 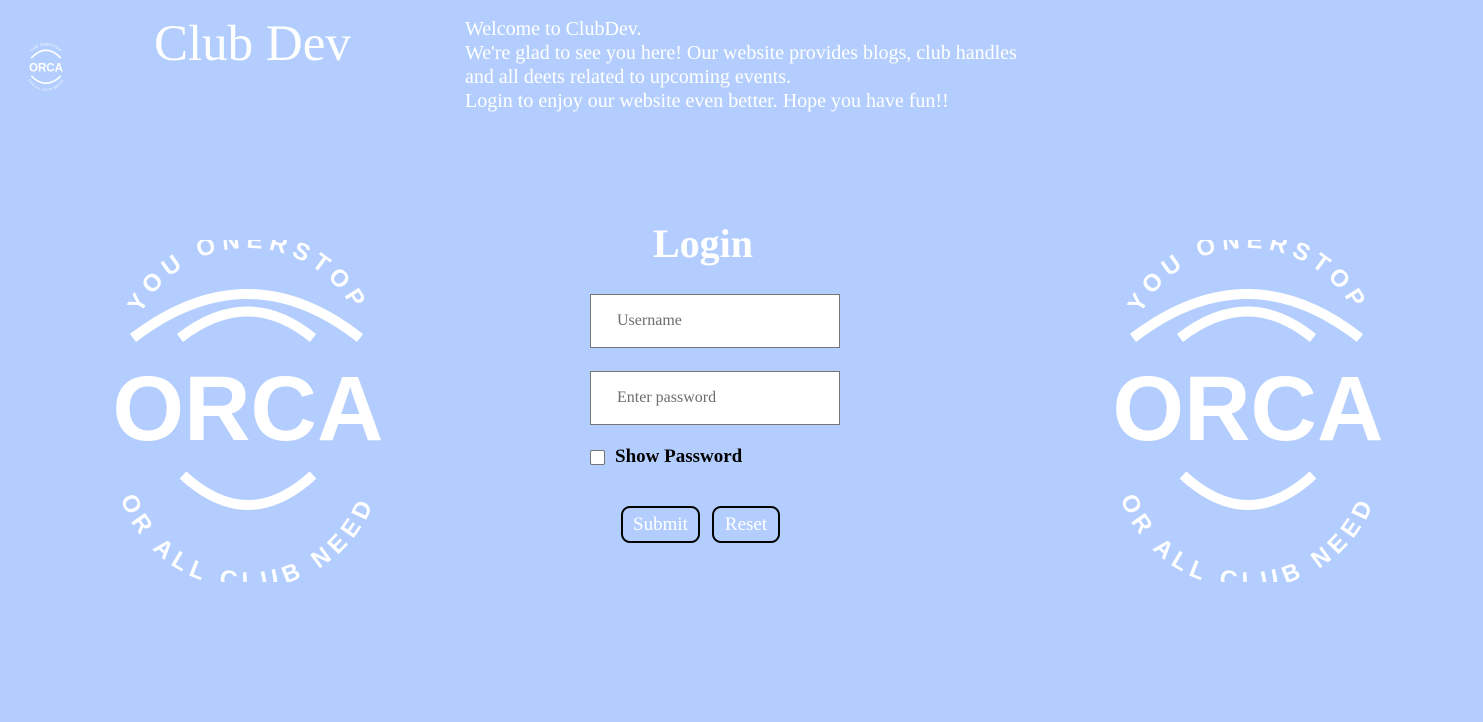 I want to click on orca-logo-right: YOU ONERSTOP ORCA FOR ALL CLUB NEEDS, so click(x=1241, y=411).